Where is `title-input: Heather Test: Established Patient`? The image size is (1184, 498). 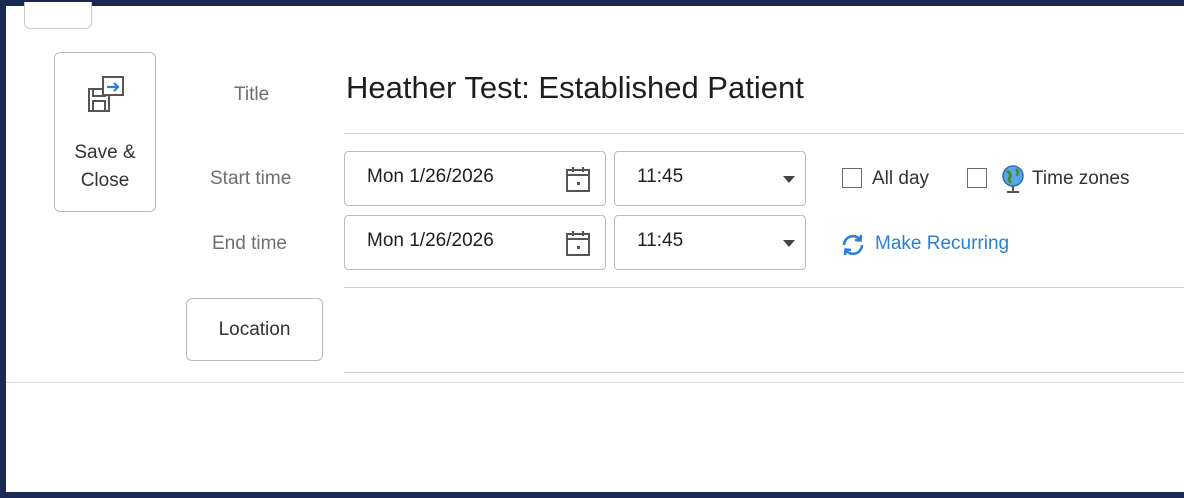
title-input: Heather Test: Established Patient is located at coordinates (575, 88).